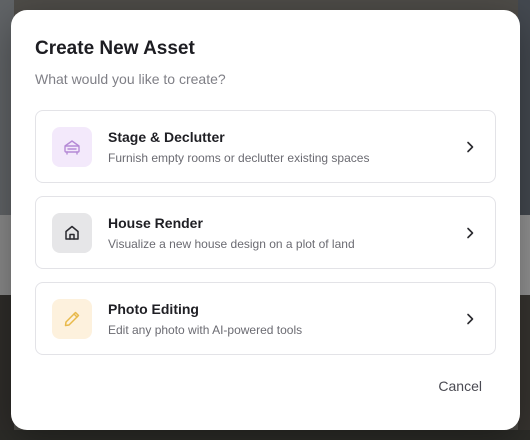 Image resolution: width=530 pixels, height=440 pixels. What do you see at coordinates (72, 146) in the screenshot?
I see `sofa-icon` at bounding box center [72, 146].